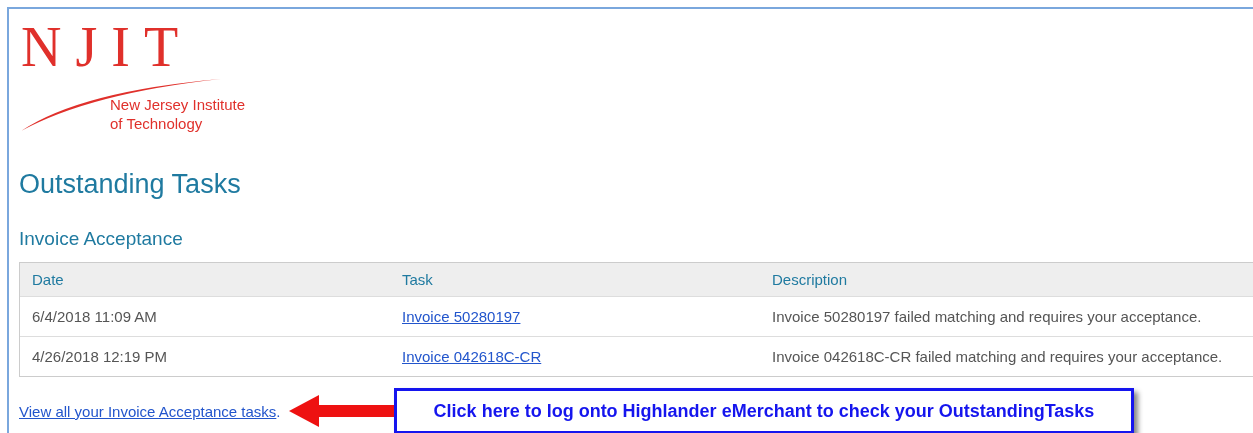 The height and width of the screenshot is (433, 1253). I want to click on logo-mark: NJIT, so click(107, 47).